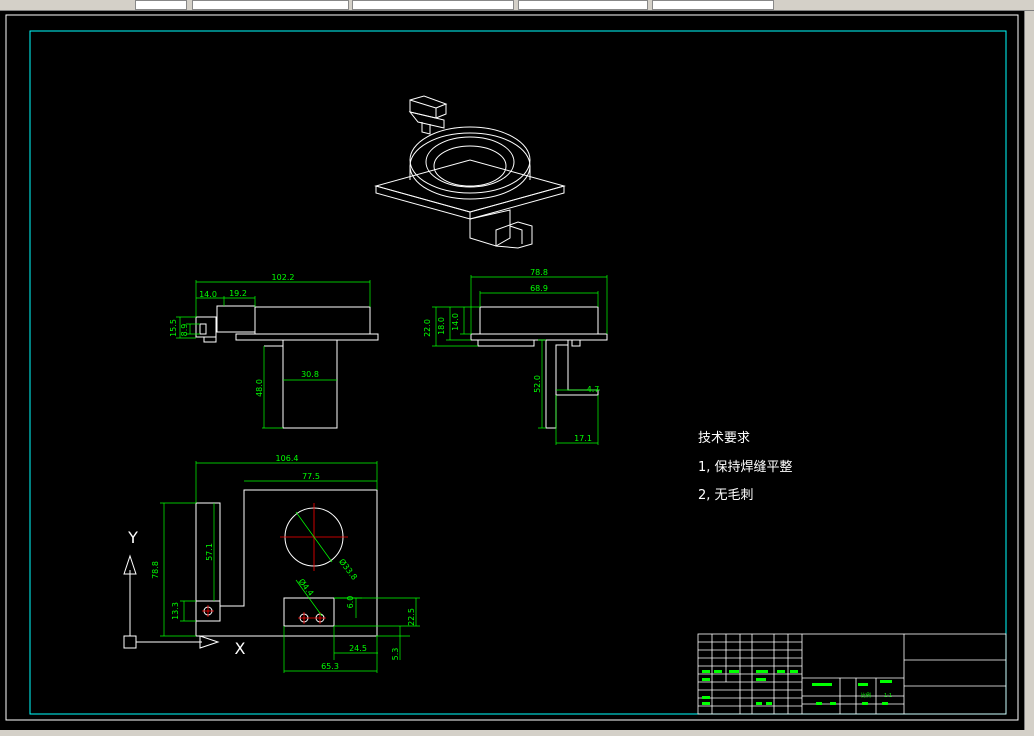 The width and height of the screenshot is (1034, 736). Describe the element at coordinates (470, 172) in the screenshot. I see `isometric-view` at that location.